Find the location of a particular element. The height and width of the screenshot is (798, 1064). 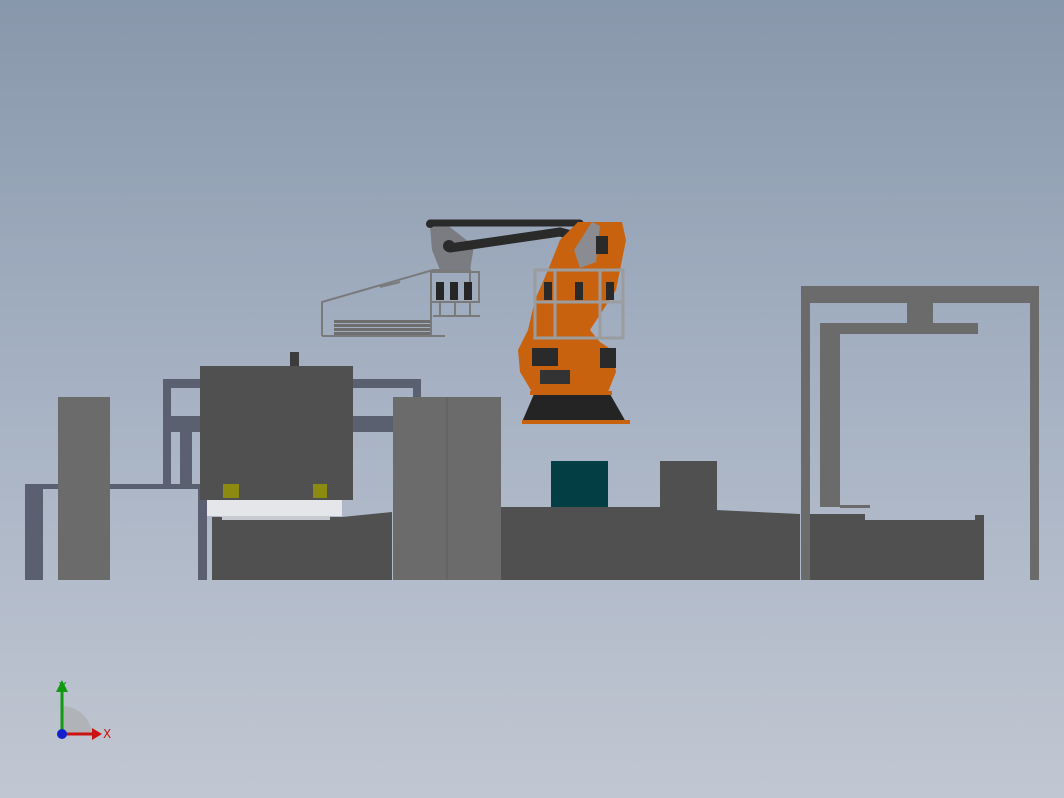

yellow-marker-right is located at coordinates (320, 491).